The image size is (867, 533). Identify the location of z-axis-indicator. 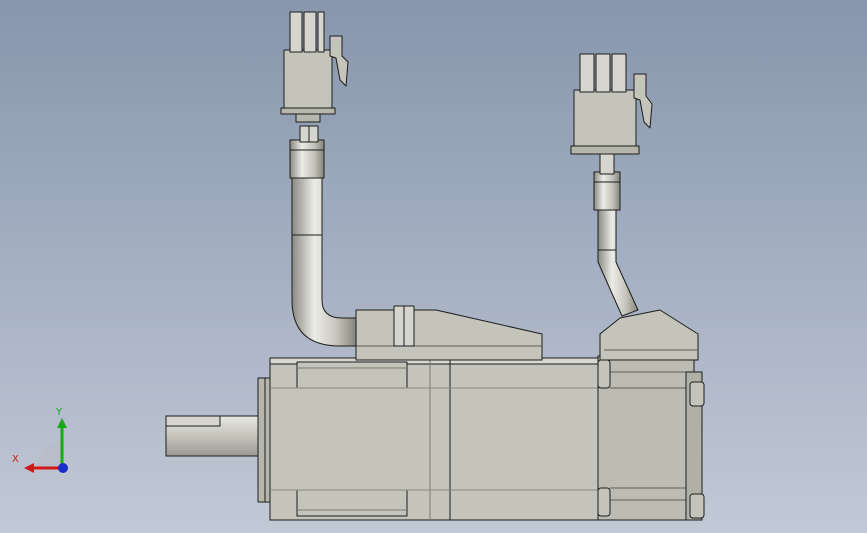
(63, 468).